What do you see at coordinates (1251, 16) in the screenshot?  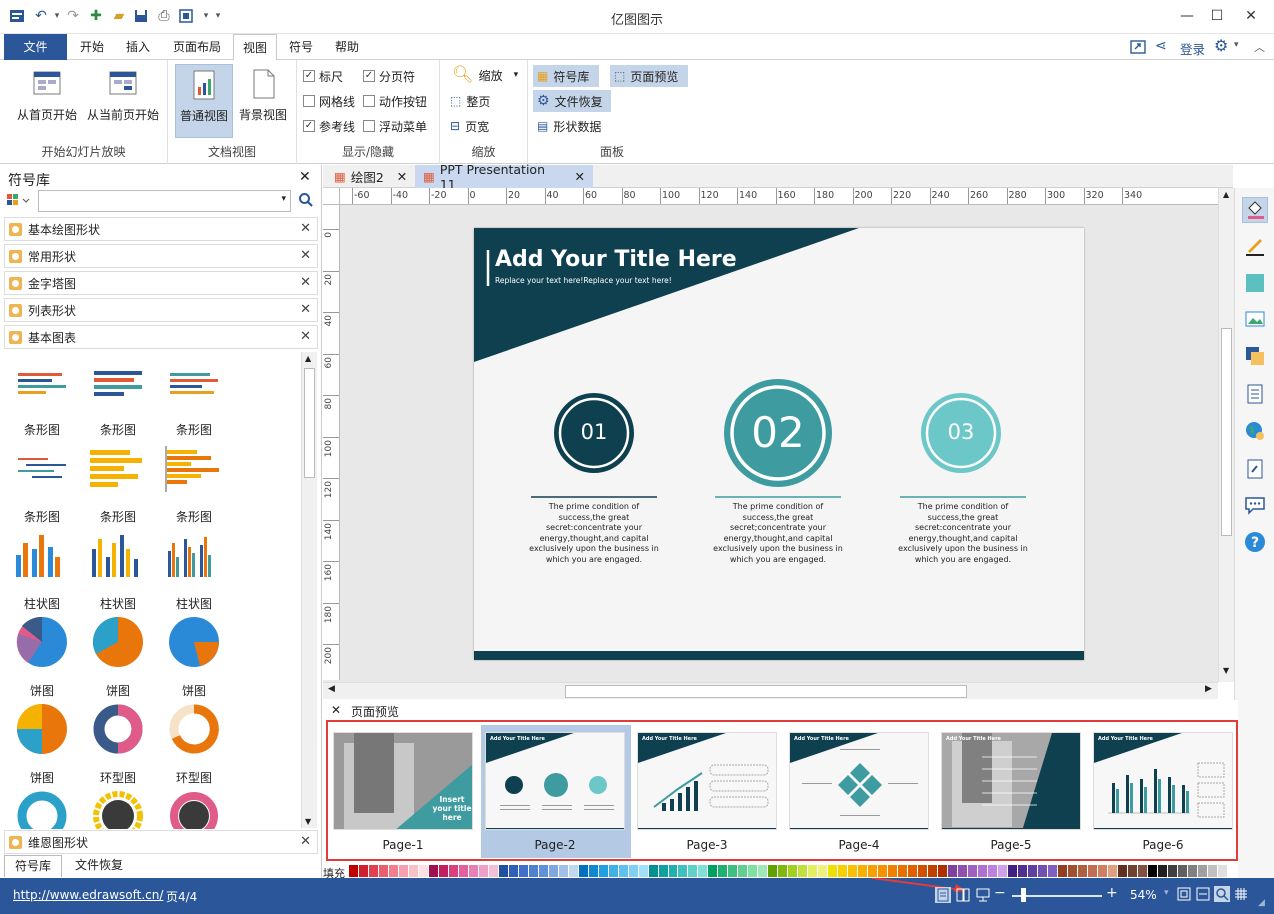 I see `close-icon: ✕` at bounding box center [1251, 16].